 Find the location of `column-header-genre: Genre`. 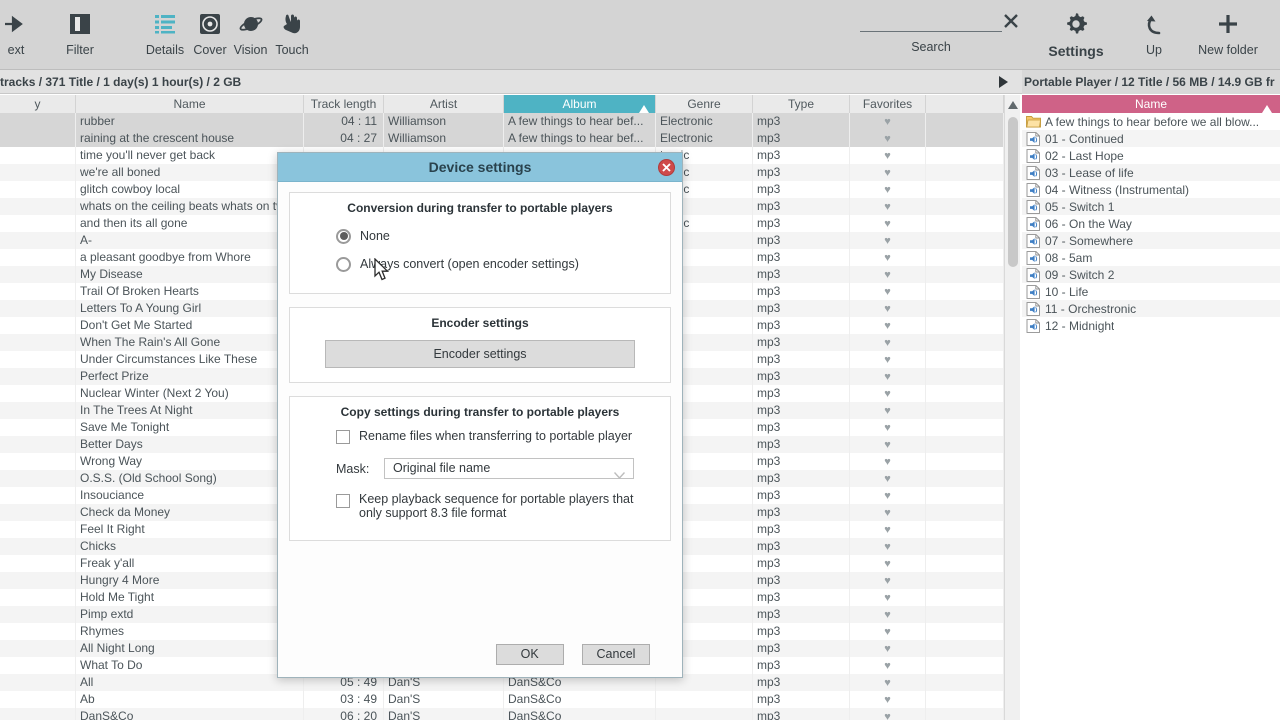

column-header-genre: Genre is located at coordinates (704, 104).